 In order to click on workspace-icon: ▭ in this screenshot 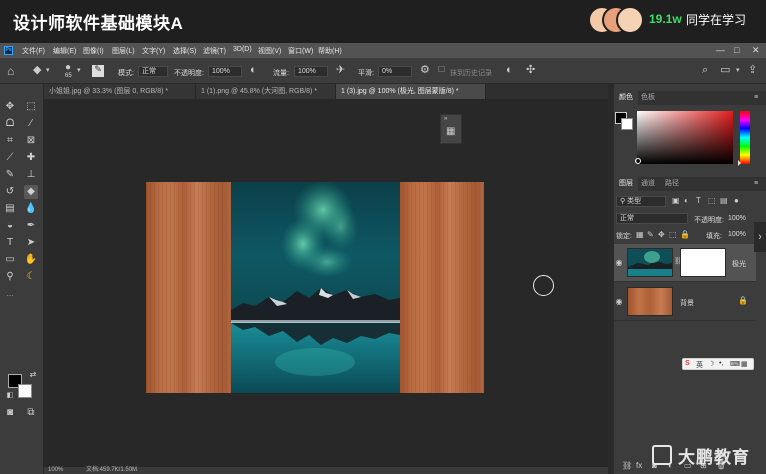, I will do `click(725, 70)`.